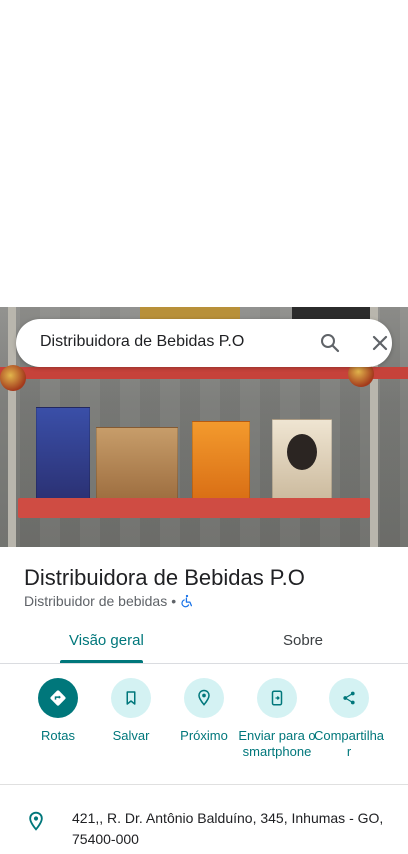  I want to click on nearby-icon, so click(204, 698).